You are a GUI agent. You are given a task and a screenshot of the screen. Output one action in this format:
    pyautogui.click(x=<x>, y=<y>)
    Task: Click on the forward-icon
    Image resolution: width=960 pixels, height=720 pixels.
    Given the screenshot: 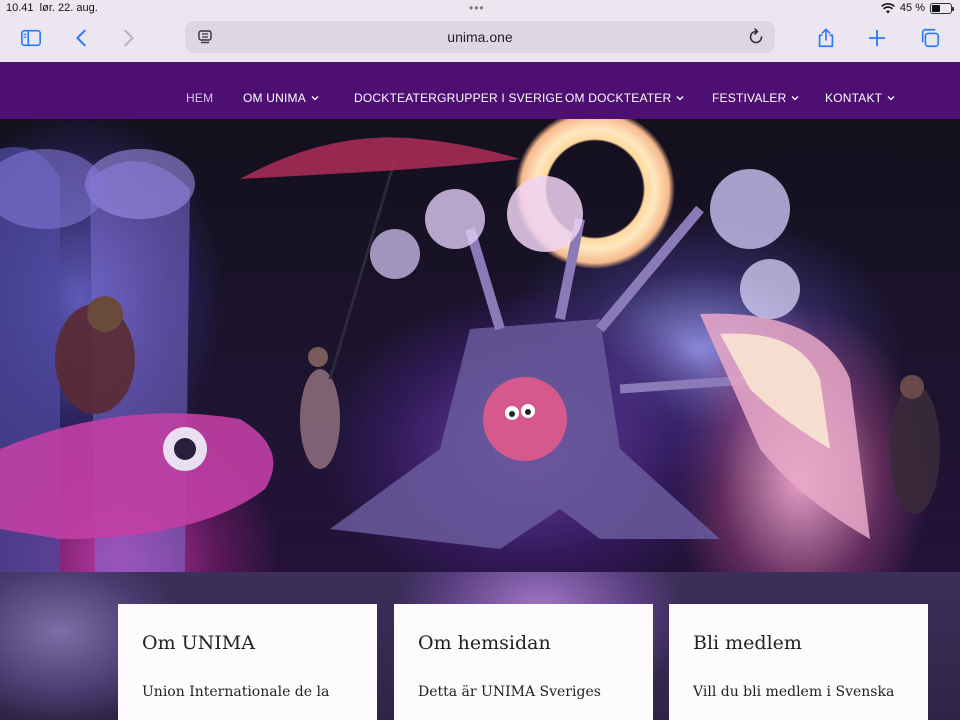 What is the action you would take?
    pyautogui.click(x=128, y=38)
    